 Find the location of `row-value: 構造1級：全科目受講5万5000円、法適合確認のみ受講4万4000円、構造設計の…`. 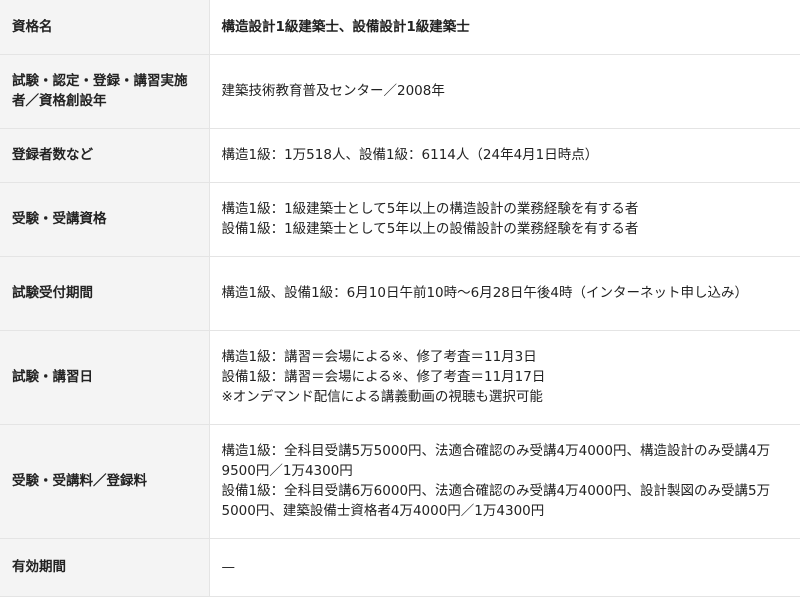

row-value: 構造1級：全科目受講5万5000円、法適合確認のみ受講4万4000円、構造設計の… is located at coordinates (504, 481).